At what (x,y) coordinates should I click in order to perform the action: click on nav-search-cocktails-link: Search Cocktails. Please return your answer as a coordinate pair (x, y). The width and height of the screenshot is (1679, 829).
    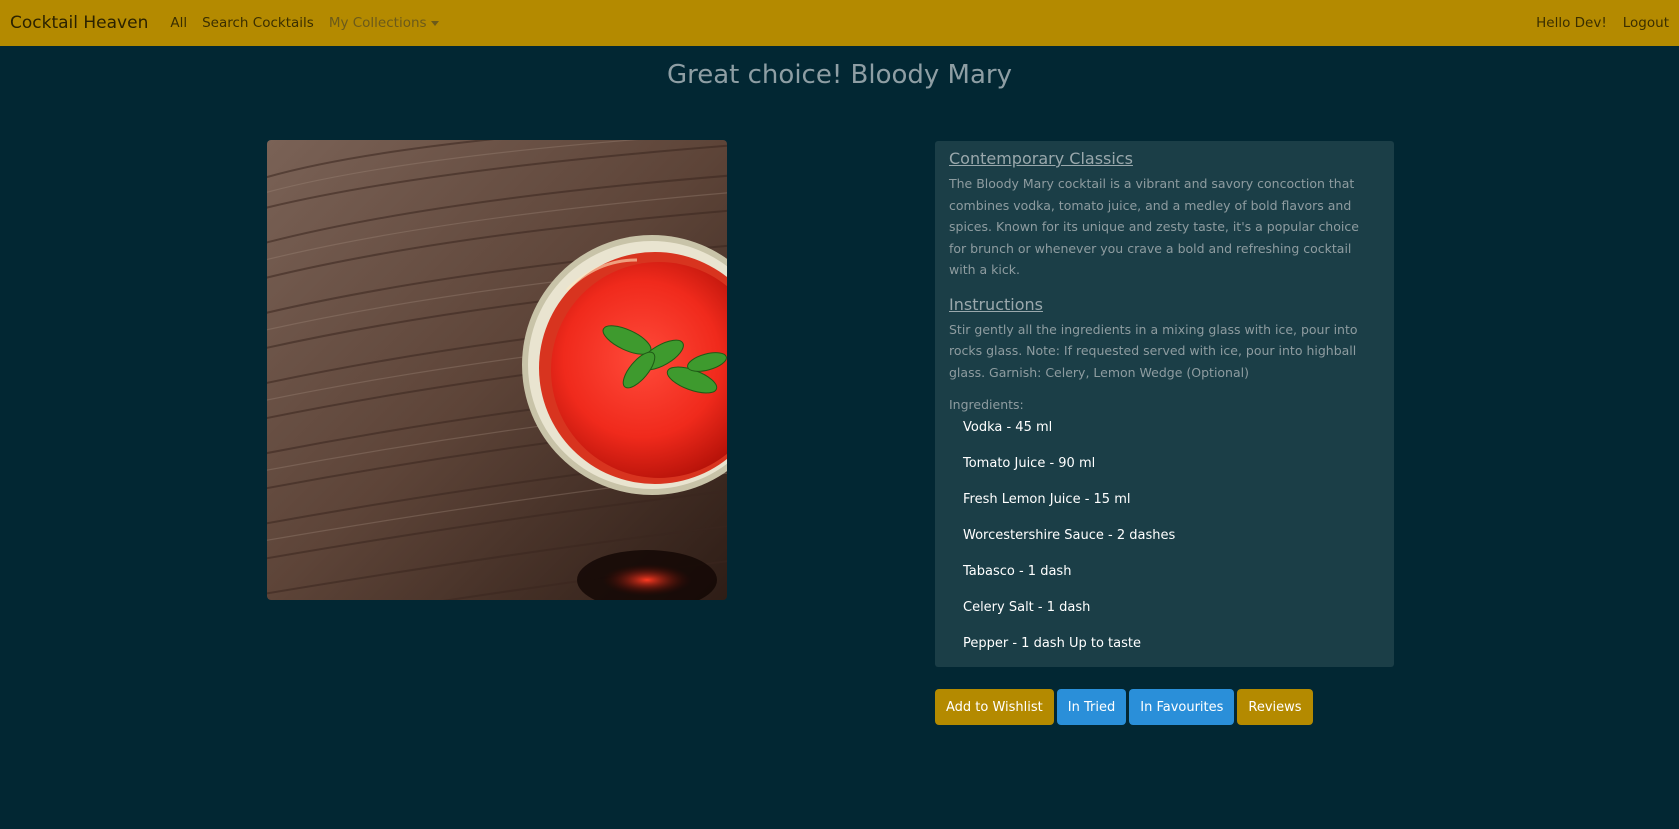
    Looking at the image, I should click on (258, 23).